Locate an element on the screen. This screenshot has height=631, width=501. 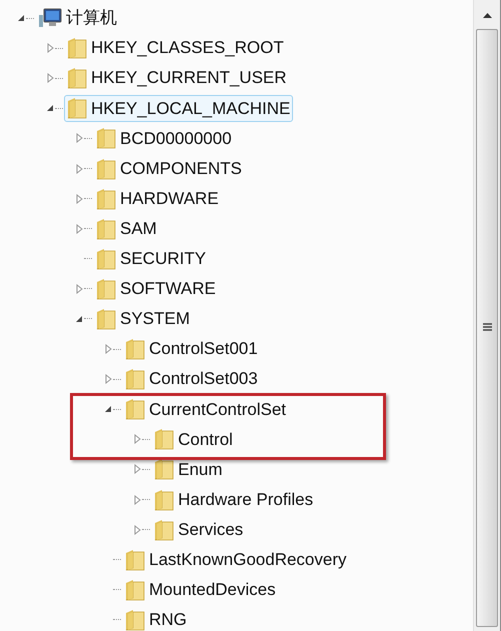
tree-item: RNG is located at coordinates (156, 618).